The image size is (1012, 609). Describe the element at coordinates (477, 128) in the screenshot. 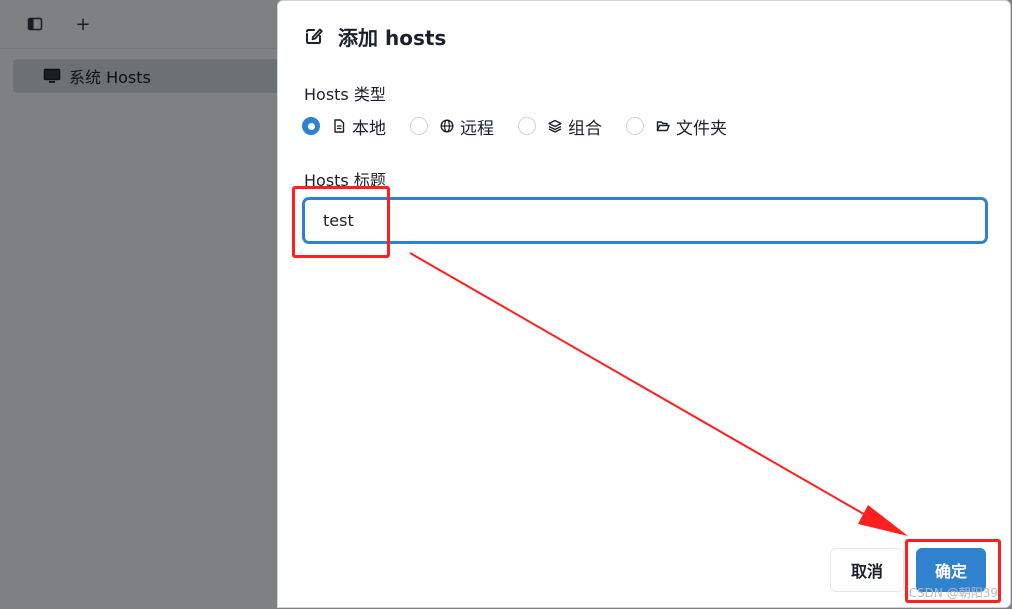

I see `radio-label: 远程` at that location.